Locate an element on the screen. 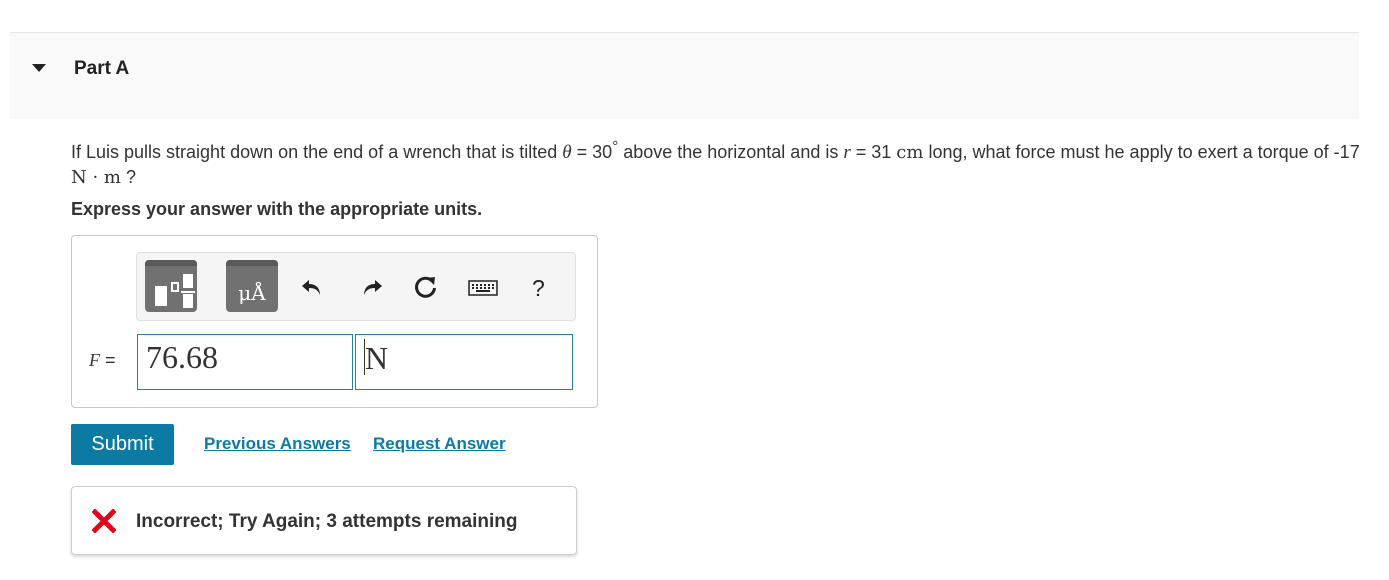 This screenshot has width=1389, height=580. math-toolbar: μÅ ? is located at coordinates (356, 286).